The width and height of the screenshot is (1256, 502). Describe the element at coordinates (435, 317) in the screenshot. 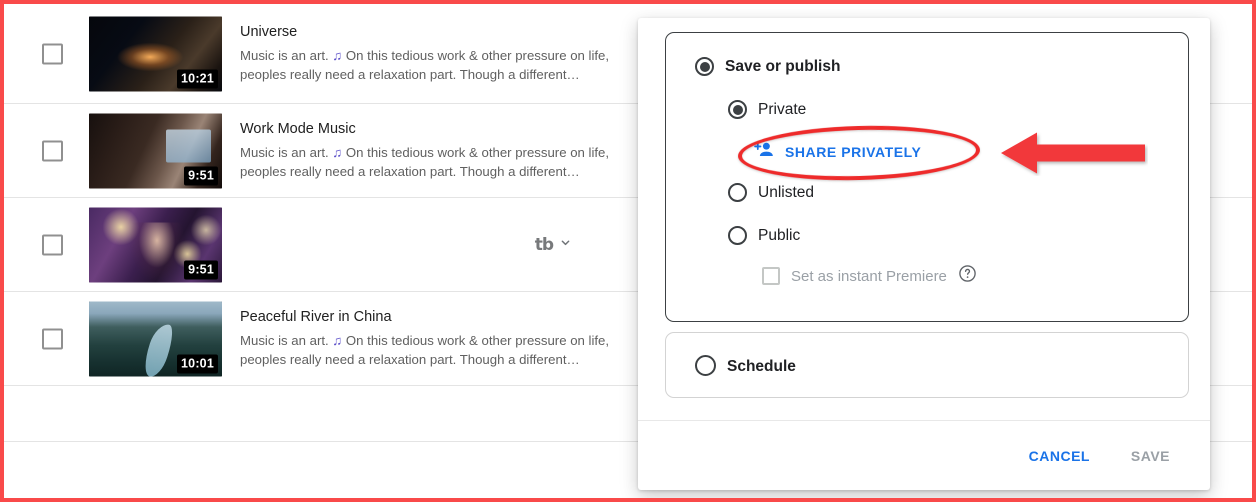

I see `video-title: Peaceful River in China` at that location.